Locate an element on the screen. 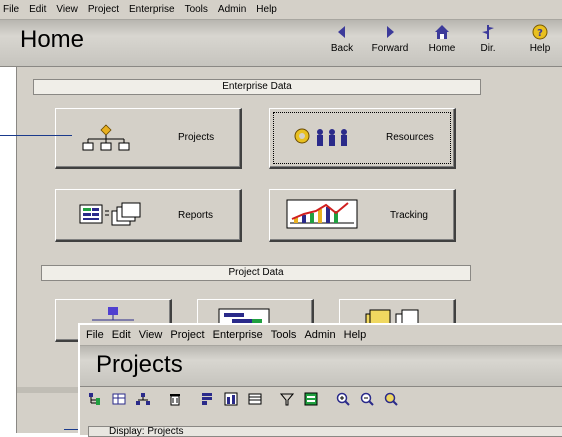 This screenshot has width=562, height=437. zoom-fit-icon is located at coordinates (391, 399).